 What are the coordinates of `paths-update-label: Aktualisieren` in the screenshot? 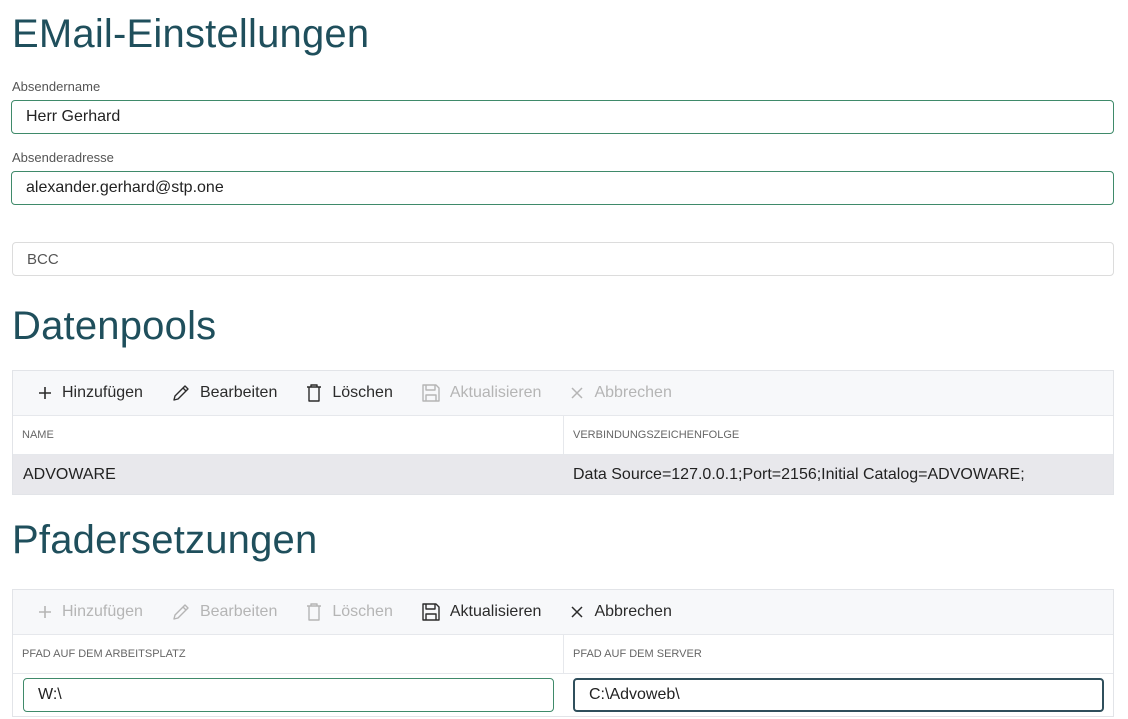 It's located at (495, 611).